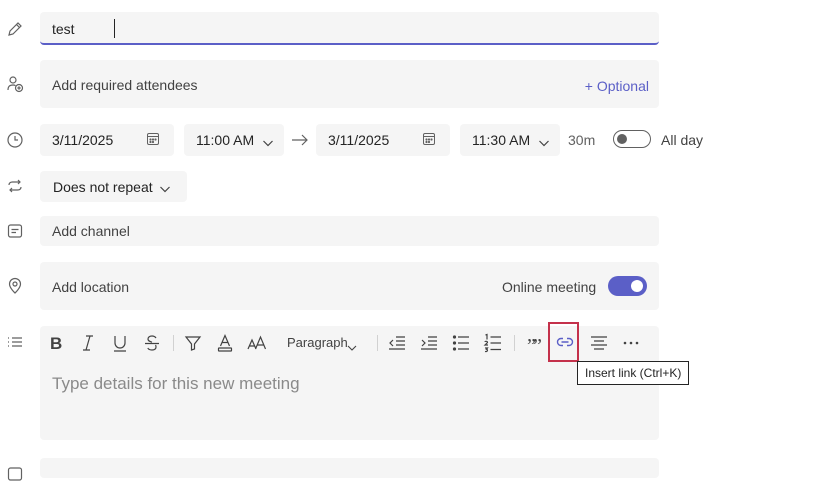 Image resolution: width=826 pixels, height=483 pixels. Describe the element at coordinates (120, 343) in the screenshot. I see `underline-icon` at that location.